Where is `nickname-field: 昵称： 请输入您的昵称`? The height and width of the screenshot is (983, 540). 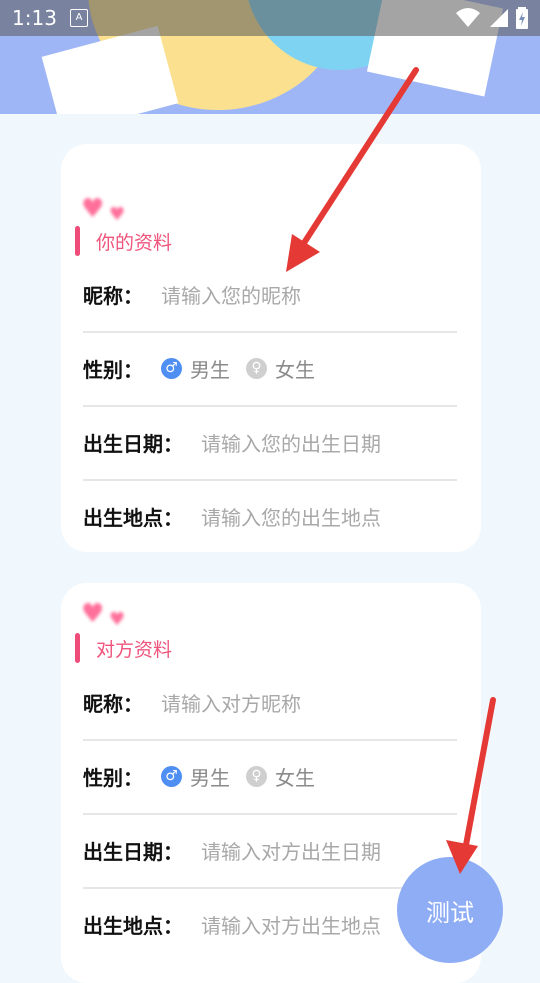
nickname-field: 昵称： 请输入您的昵称 is located at coordinates (270, 295).